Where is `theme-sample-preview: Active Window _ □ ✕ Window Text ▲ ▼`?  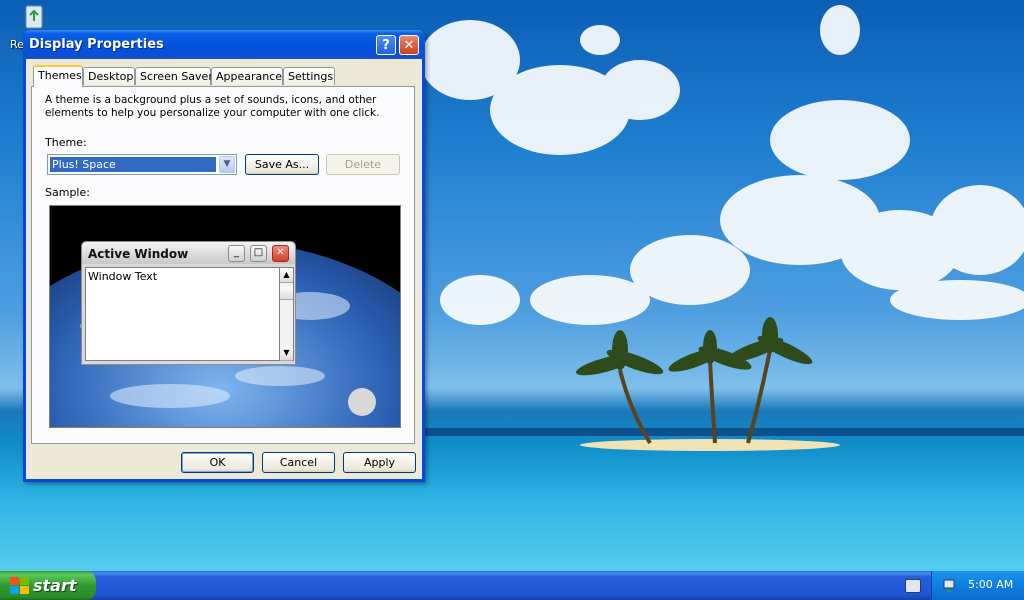 theme-sample-preview: Active Window _ □ ✕ Window Text ▲ ▼ is located at coordinates (225, 316).